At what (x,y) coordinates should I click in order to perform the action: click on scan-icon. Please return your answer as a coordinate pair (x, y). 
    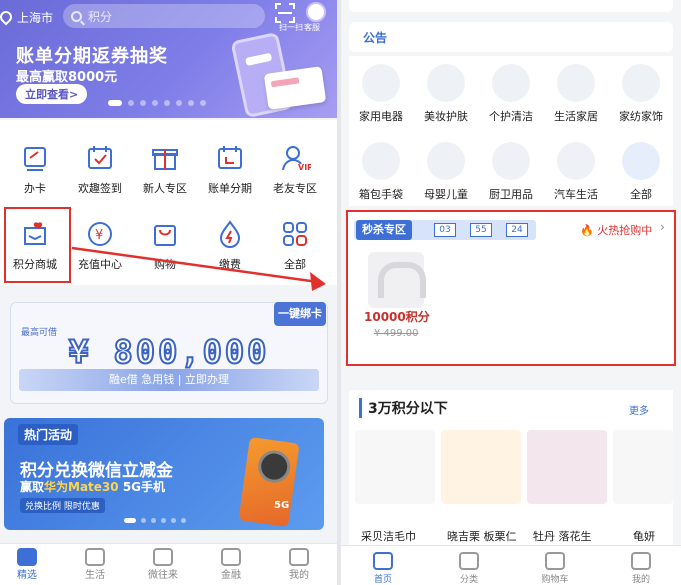
    Looking at the image, I should click on (285, 13).